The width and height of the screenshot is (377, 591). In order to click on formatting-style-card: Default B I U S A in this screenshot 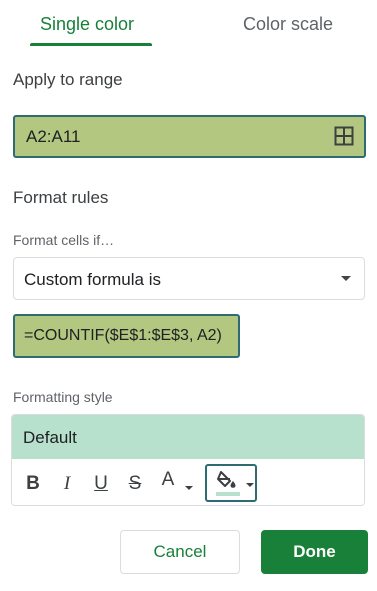, I will do `click(188, 460)`.